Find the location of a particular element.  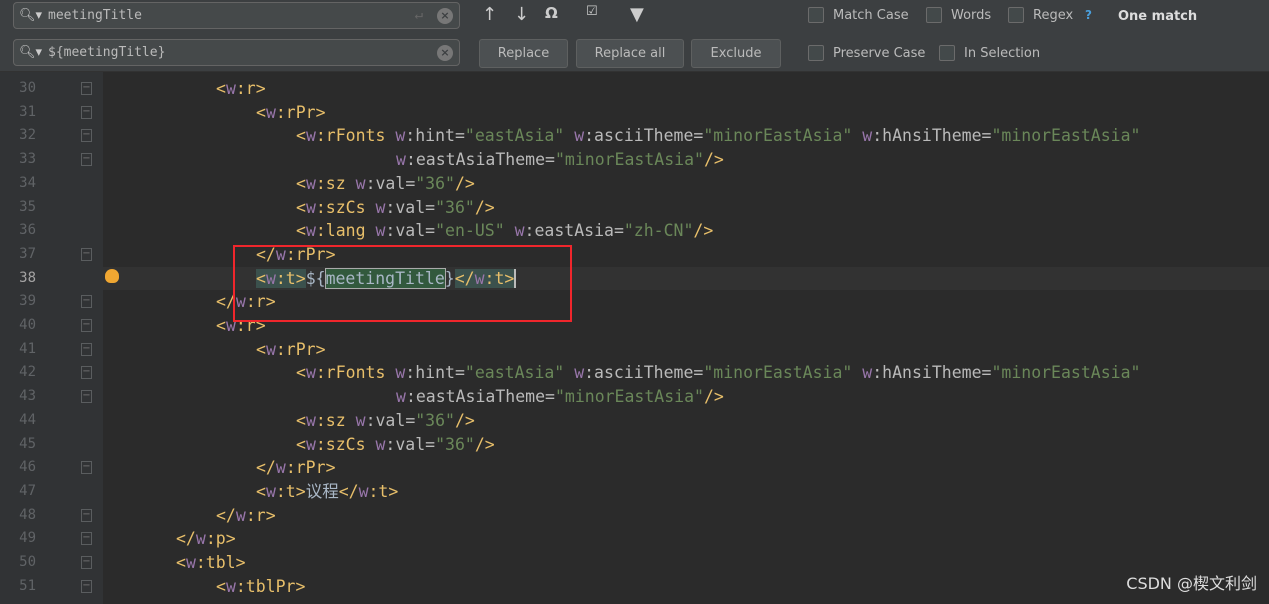

code-text: </w:r> is located at coordinates (246, 515).